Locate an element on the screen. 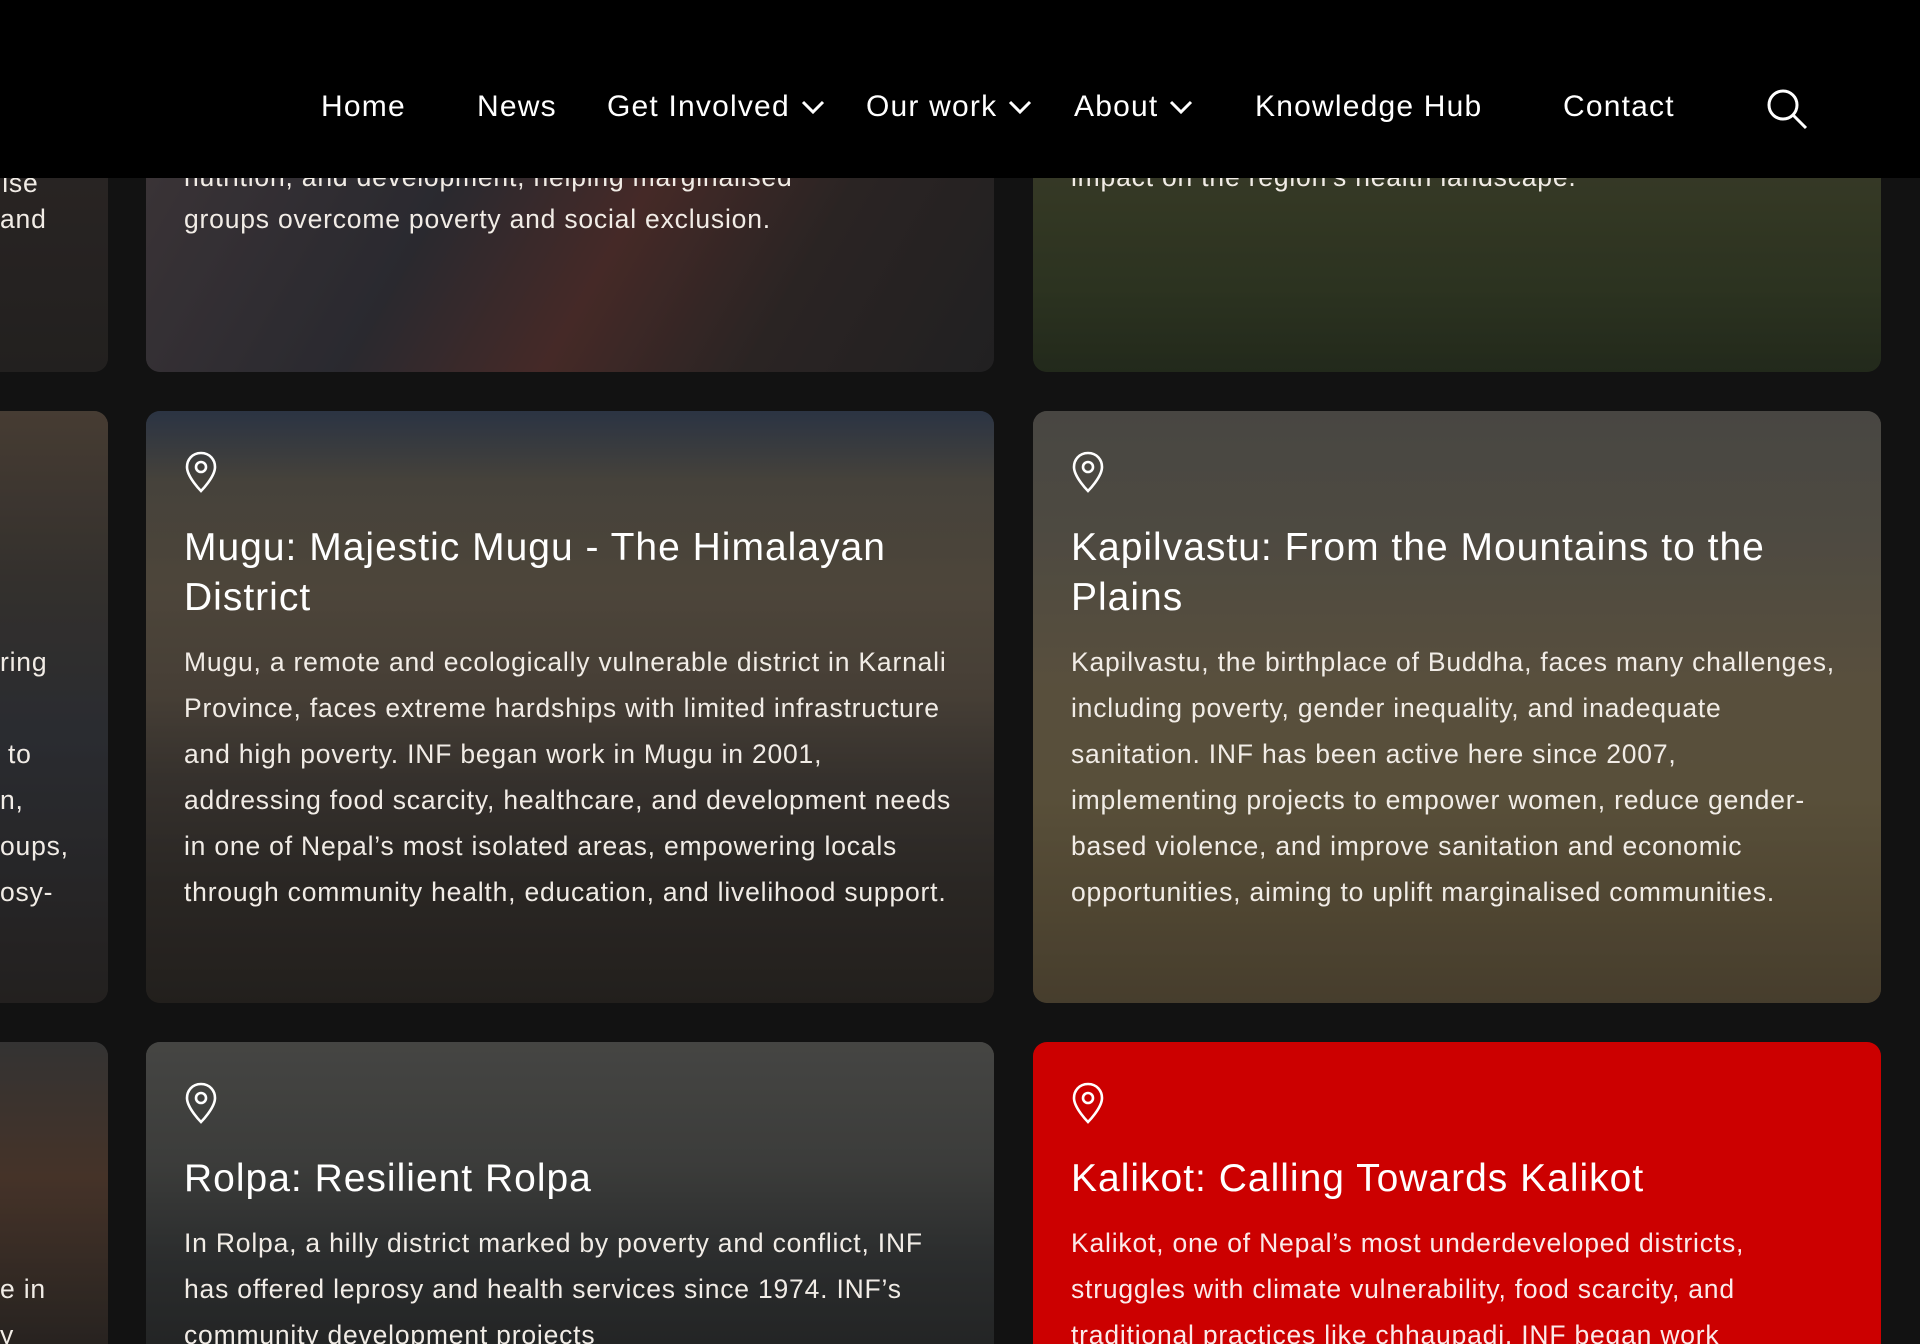 This screenshot has width=1920, height=1344. card-edge-text: to is located at coordinates (20, 754).